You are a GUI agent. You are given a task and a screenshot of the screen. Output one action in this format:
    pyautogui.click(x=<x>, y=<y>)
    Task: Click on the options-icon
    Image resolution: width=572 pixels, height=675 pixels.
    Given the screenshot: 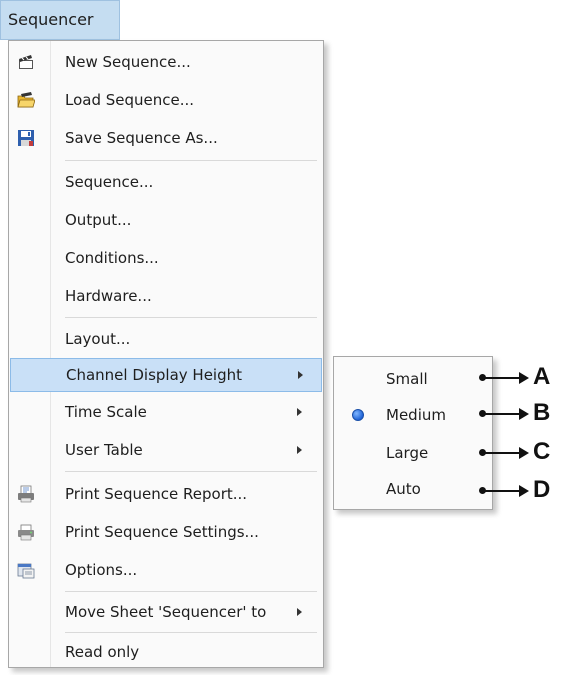 What is the action you would take?
    pyautogui.click(x=26, y=571)
    